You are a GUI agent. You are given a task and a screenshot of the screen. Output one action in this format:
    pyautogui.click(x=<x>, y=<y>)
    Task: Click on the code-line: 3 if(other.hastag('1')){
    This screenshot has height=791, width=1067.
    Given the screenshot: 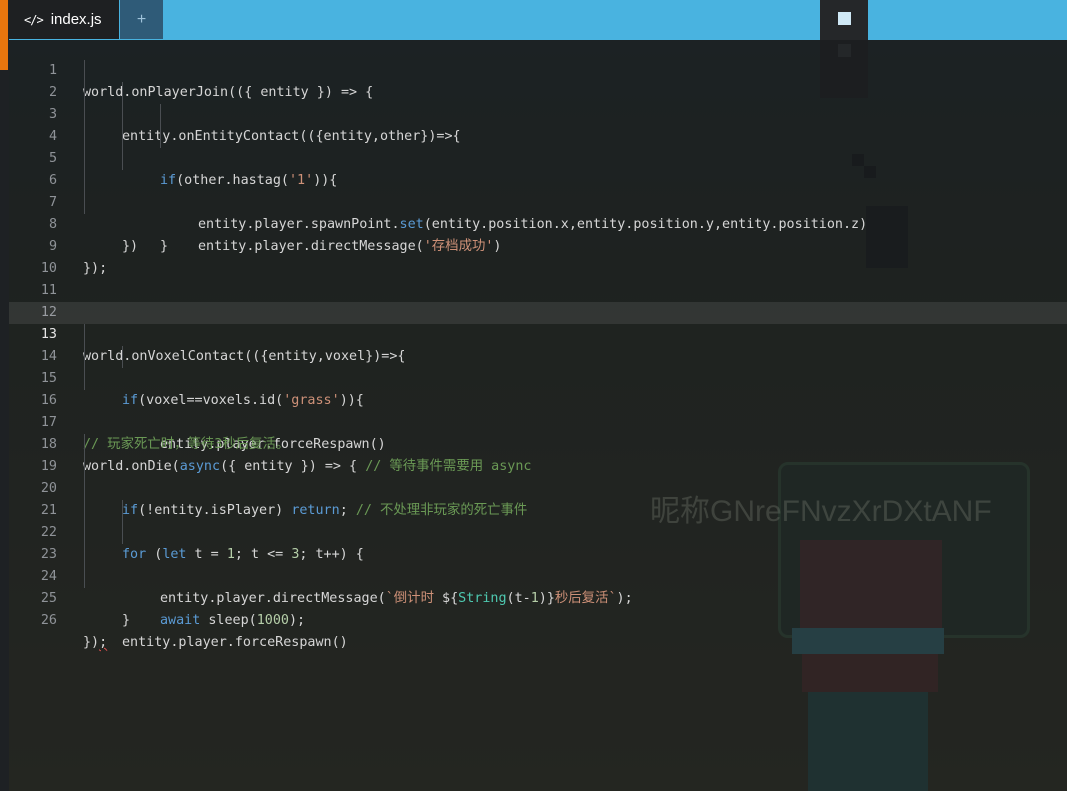 What is the action you would take?
    pyautogui.click(x=538, y=135)
    